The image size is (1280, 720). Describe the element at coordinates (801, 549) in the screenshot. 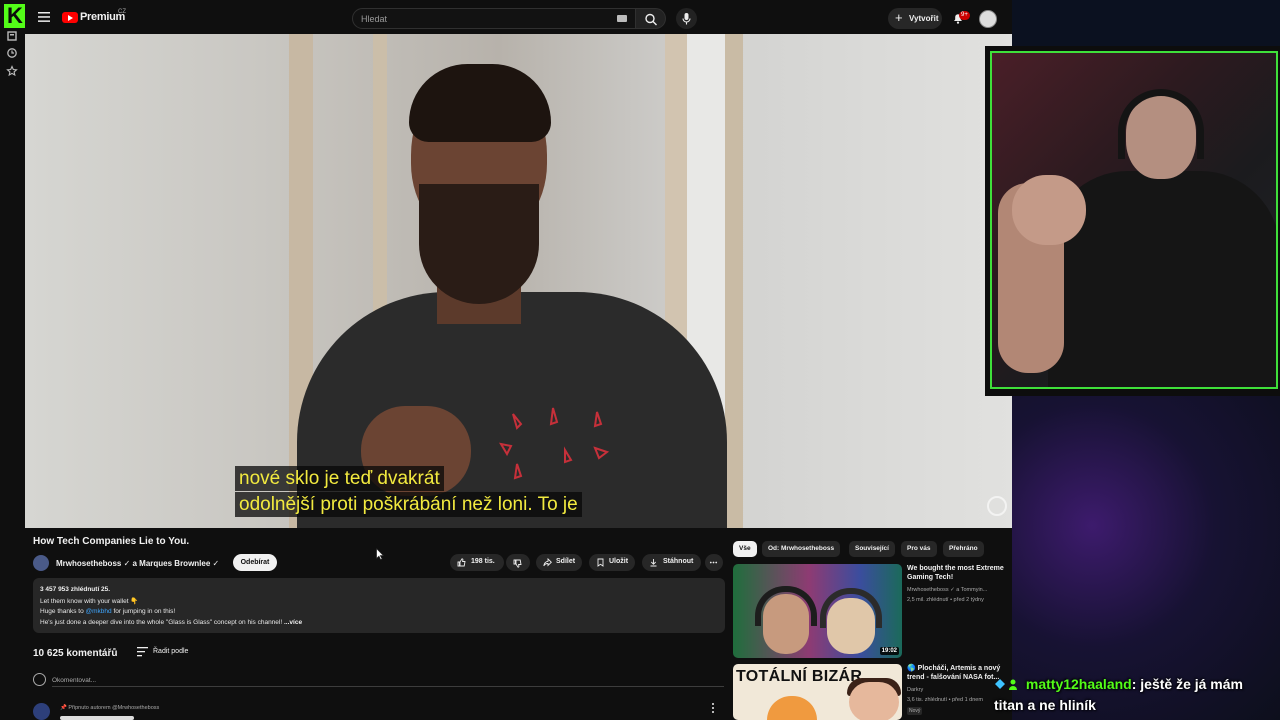

I see `filter-chip-channel: Od: Mrwhosetheboss` at that location.